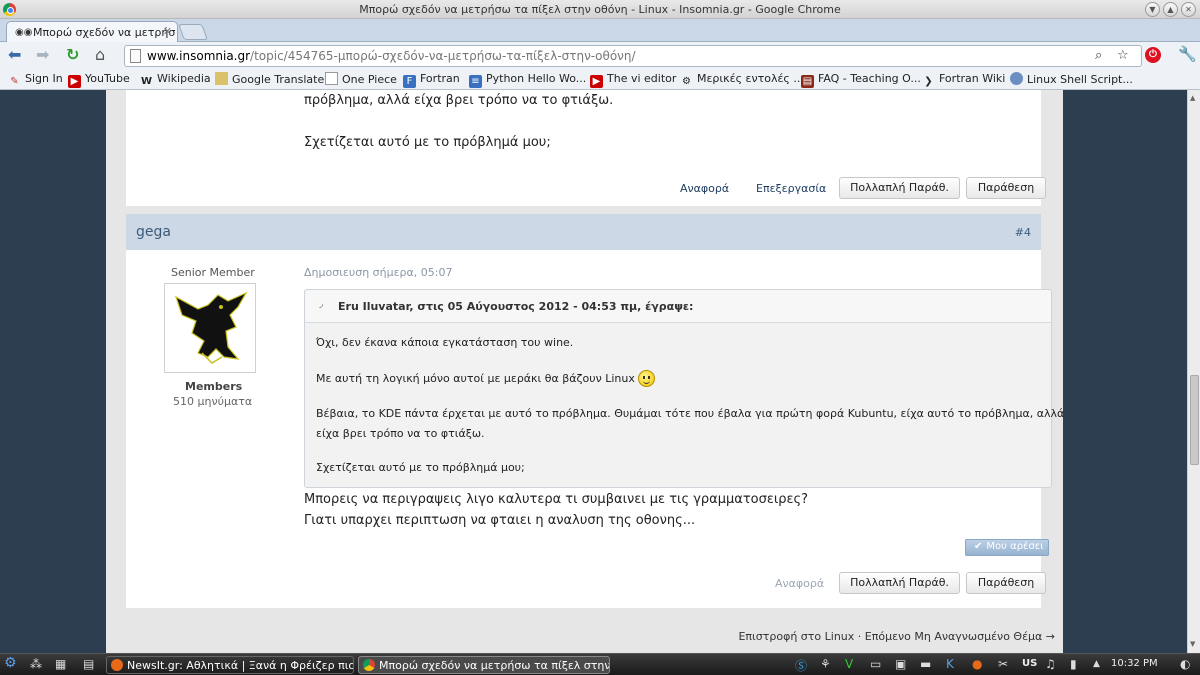 Image resolution: width=1200 pixels, height=675 pixels. I want to click on avatar, so click(210, 328).